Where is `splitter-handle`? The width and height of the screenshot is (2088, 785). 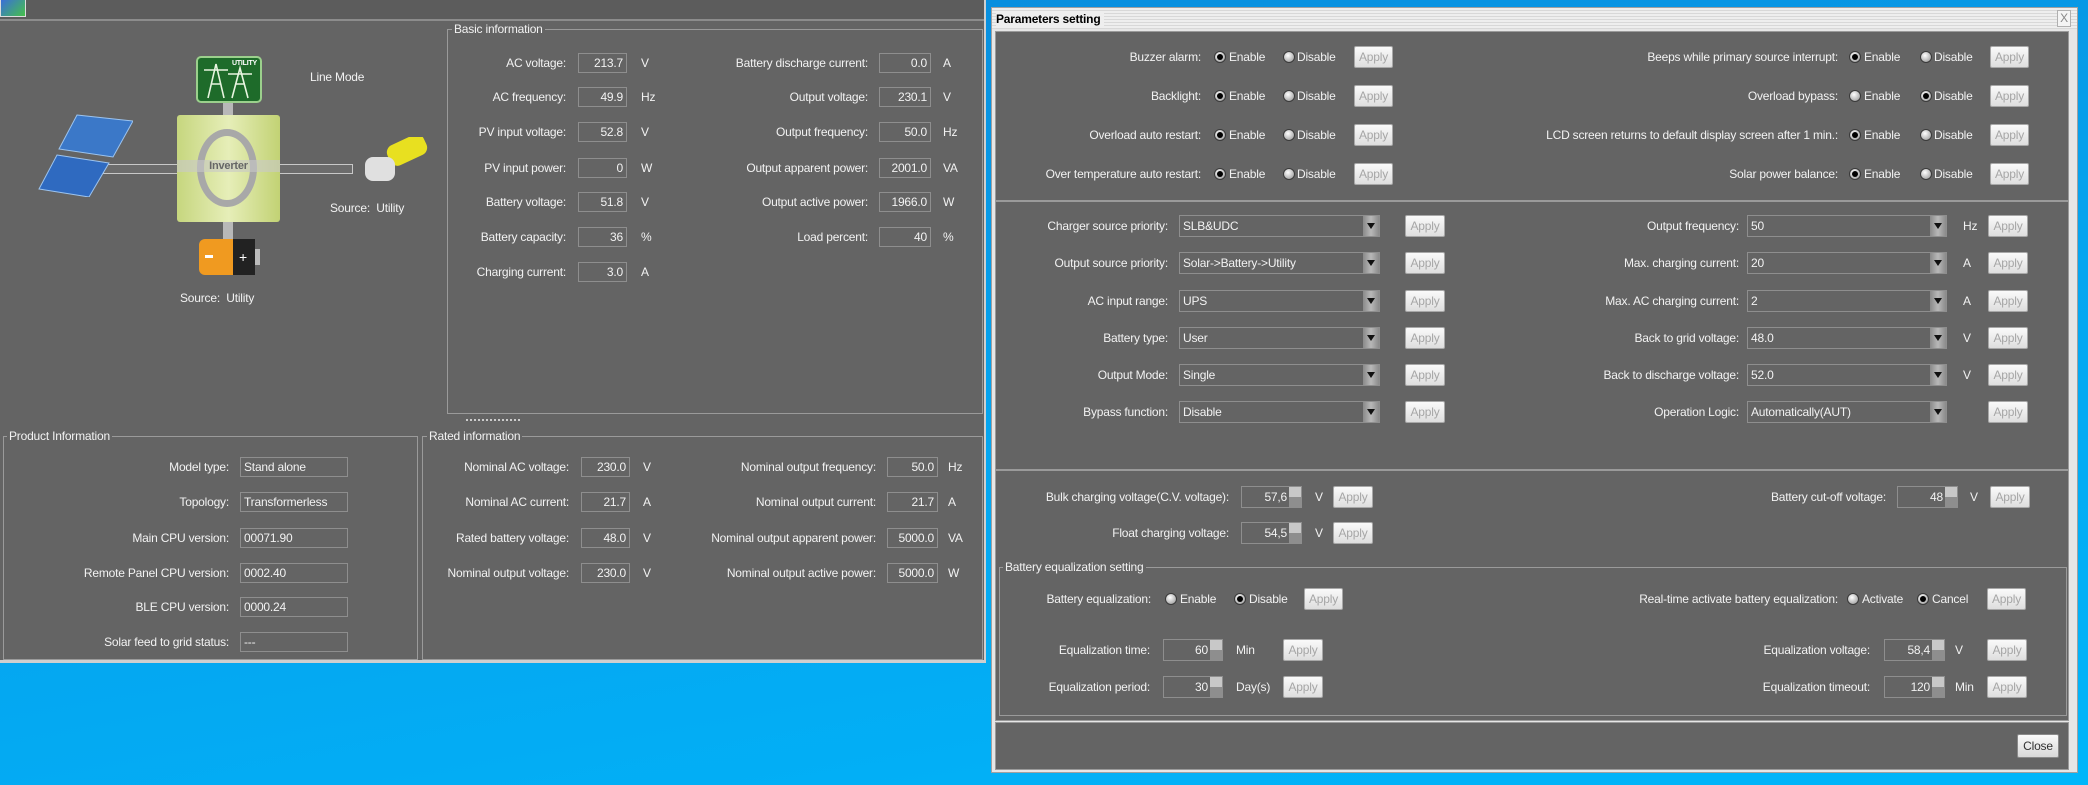 splitter-handle is located at coordinates (493, 422).